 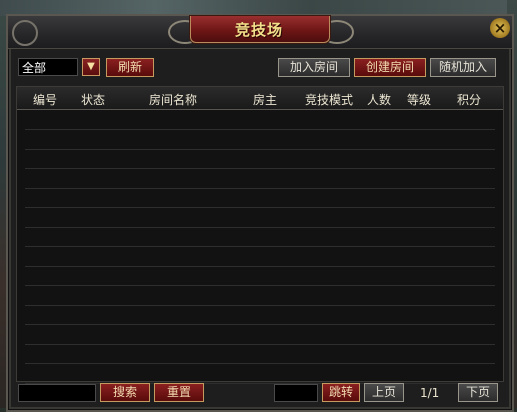 I want to click on column-header-mode: 竞技模式, so click(x=329, y=99).